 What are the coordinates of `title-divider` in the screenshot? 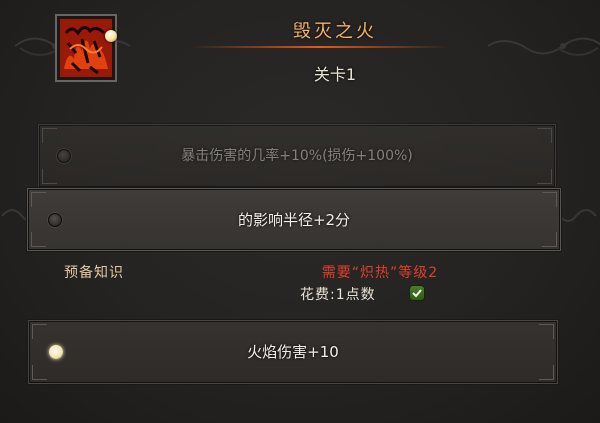 It's located at (320, 47).